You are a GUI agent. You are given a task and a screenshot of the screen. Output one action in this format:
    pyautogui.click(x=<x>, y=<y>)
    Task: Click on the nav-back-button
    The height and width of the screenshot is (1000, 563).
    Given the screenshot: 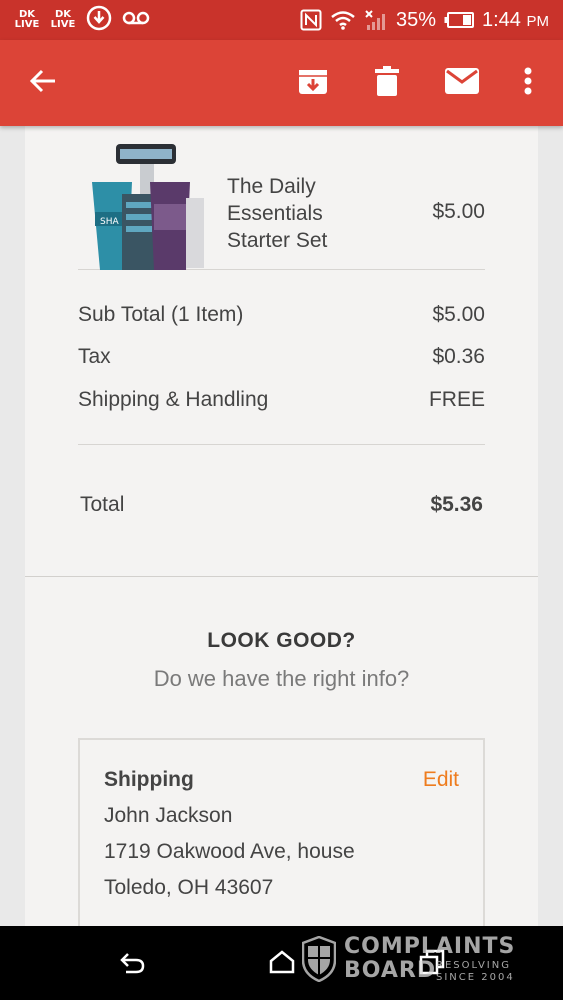 What is the action you would take?
    pyautogui.click(x=132, y=964)
    